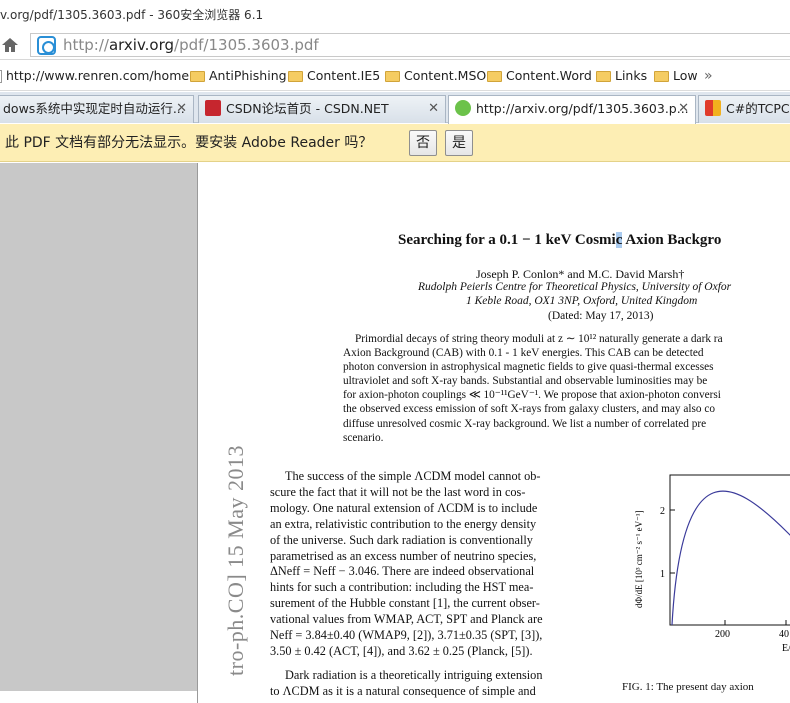 The width and height of the screenshot is (790, 703). I want to click on y-tick-label: 1, so click(662, 574).